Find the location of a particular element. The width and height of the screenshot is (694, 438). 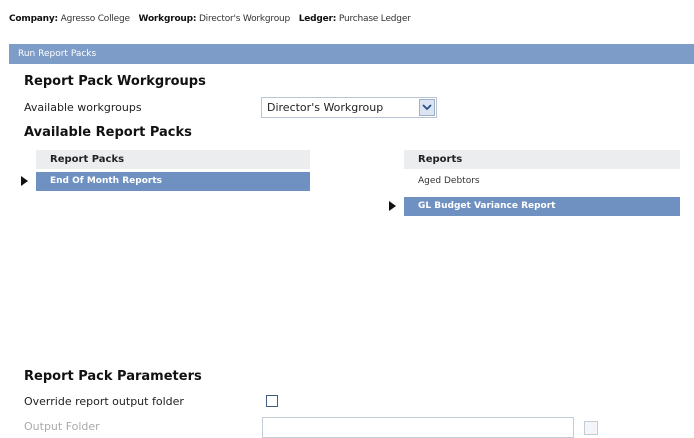

ledger-value: Purchase Ledger is located at coordinates (374, 19).